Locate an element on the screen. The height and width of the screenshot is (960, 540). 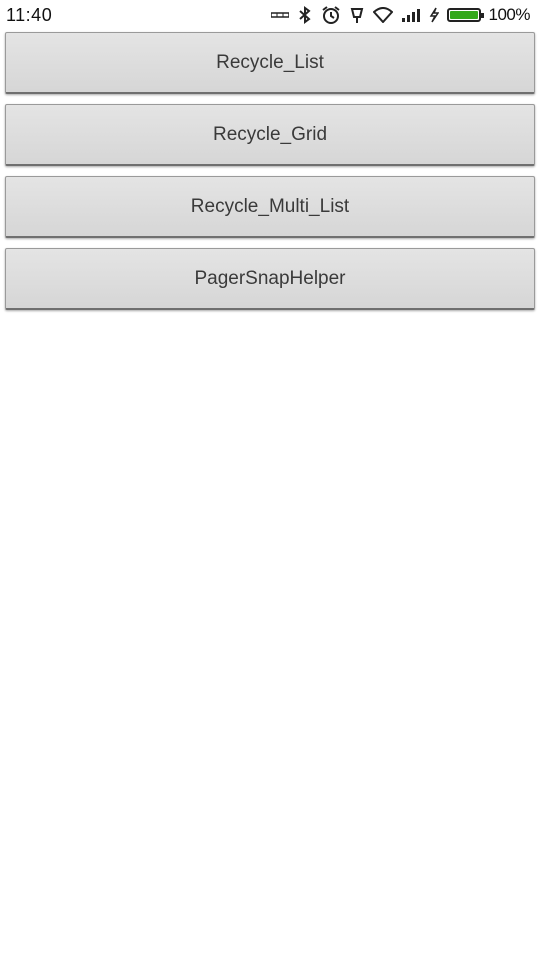
nfc-icon is located at coordinates (279, 15).